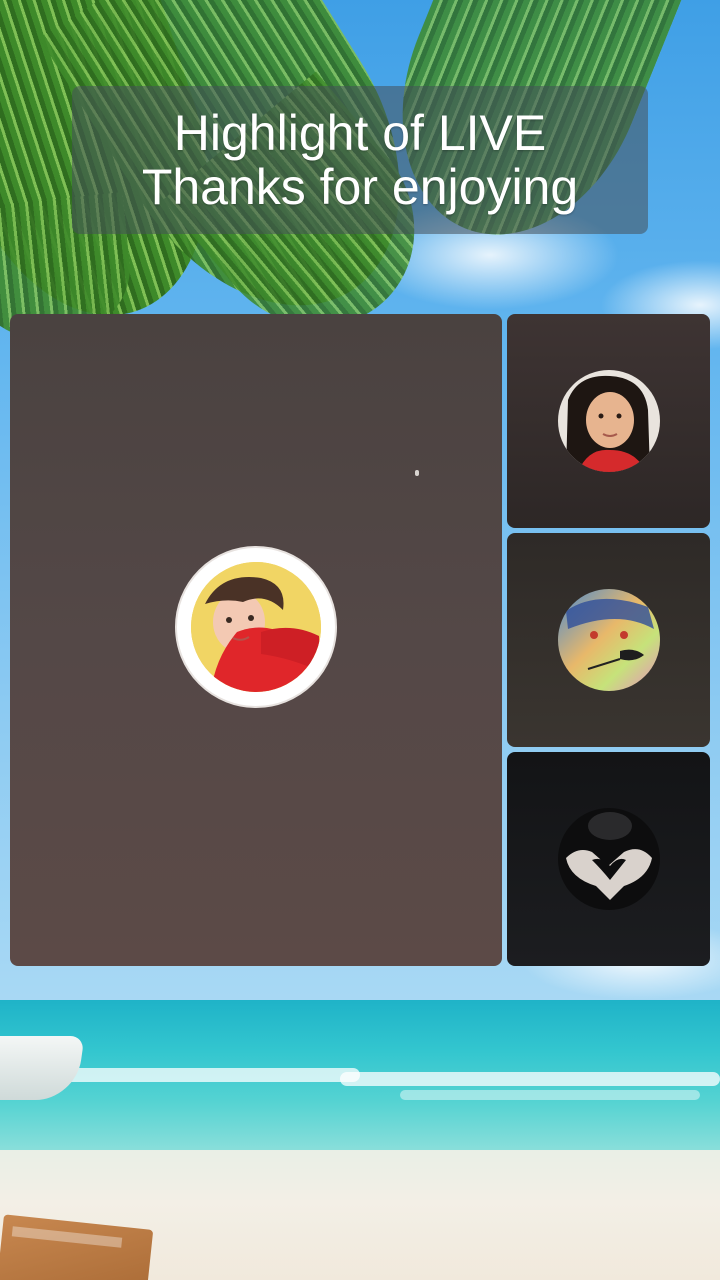 The width and height of the screenshot is (720, 1280). I want to click on highlight-banner: Highlight of LIVE Thanks for enjoying, so click(360, 160).